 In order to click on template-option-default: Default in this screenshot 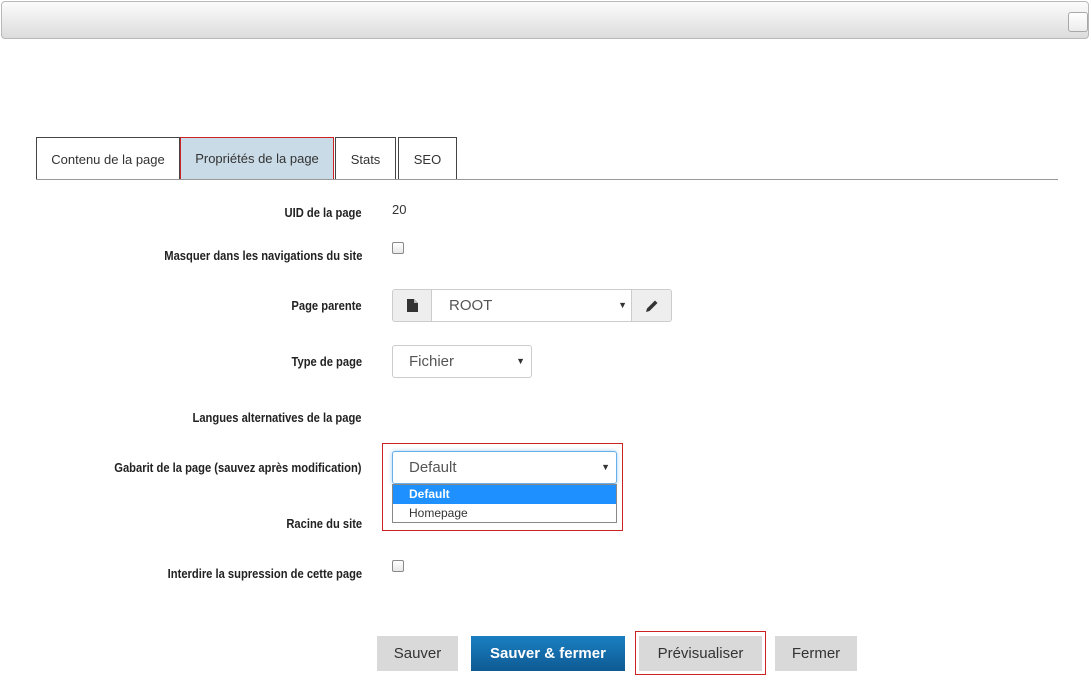, I will do `click(504, 494)`.